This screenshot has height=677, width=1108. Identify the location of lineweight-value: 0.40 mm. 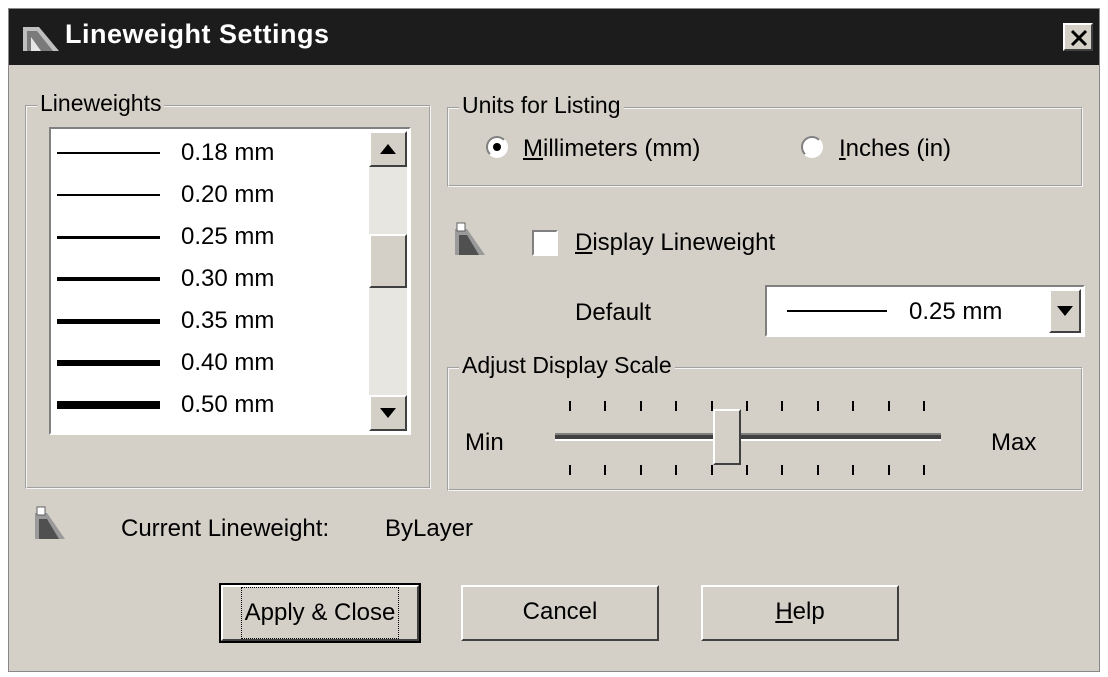
(228, 362).